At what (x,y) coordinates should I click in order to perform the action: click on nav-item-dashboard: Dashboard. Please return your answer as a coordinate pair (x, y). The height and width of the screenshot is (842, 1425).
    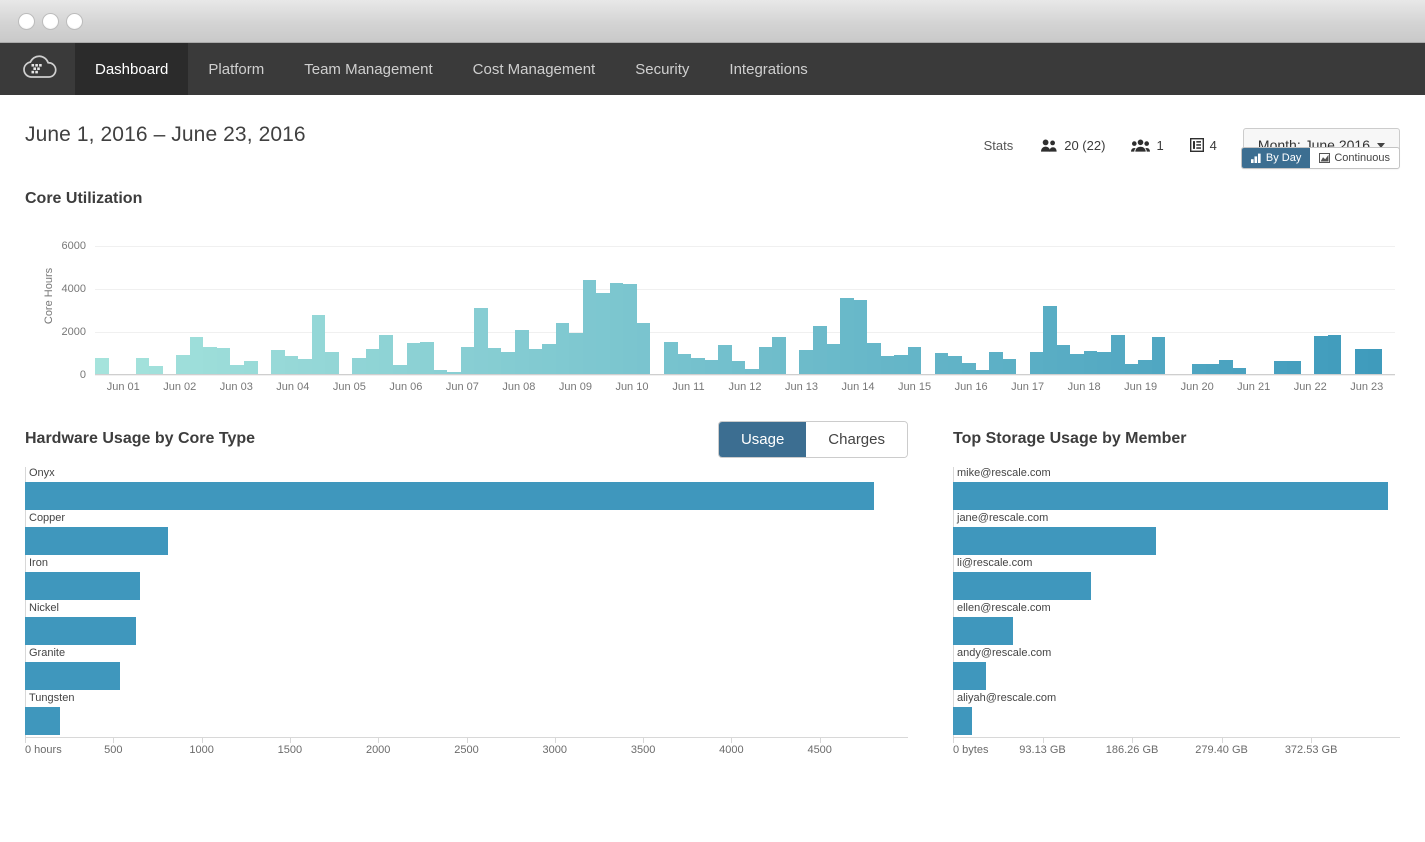
    Looking at the image, I should click on (132, 69).